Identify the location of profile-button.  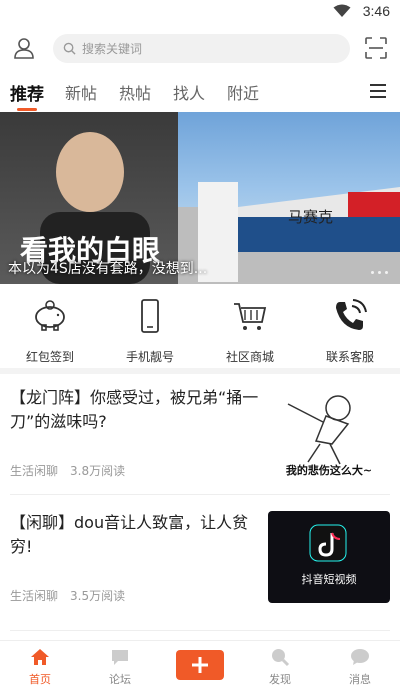
(24, 48).